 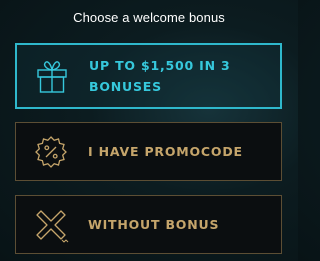 I want to click on promocode-label: I HAVE PROMOCODE, so click(x=165, y=151).